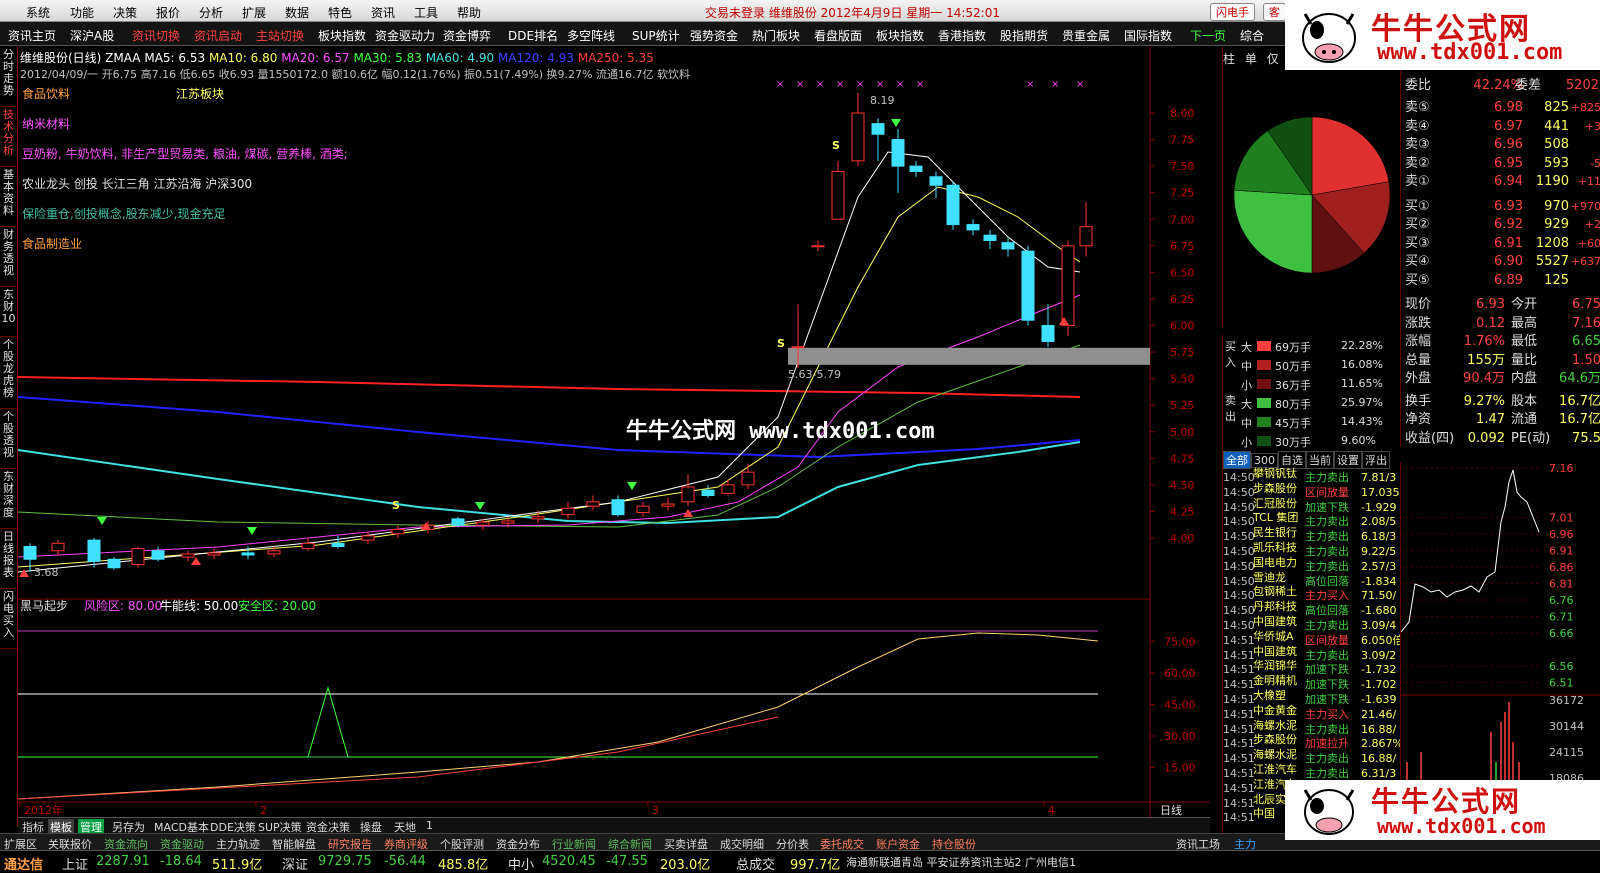 This screenshot has height=873, width=1600. Describe the element at coordinates (8, 440) in the screenshot. I see `tab-stock-view: 个股透视` at that location.